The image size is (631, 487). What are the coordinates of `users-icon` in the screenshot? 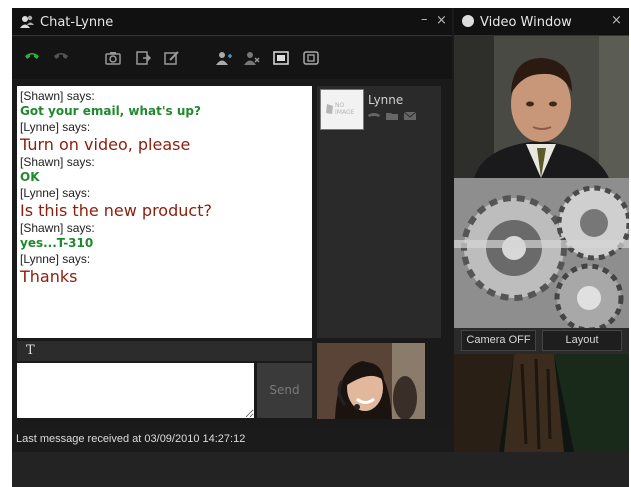 It's located at (27, 21).